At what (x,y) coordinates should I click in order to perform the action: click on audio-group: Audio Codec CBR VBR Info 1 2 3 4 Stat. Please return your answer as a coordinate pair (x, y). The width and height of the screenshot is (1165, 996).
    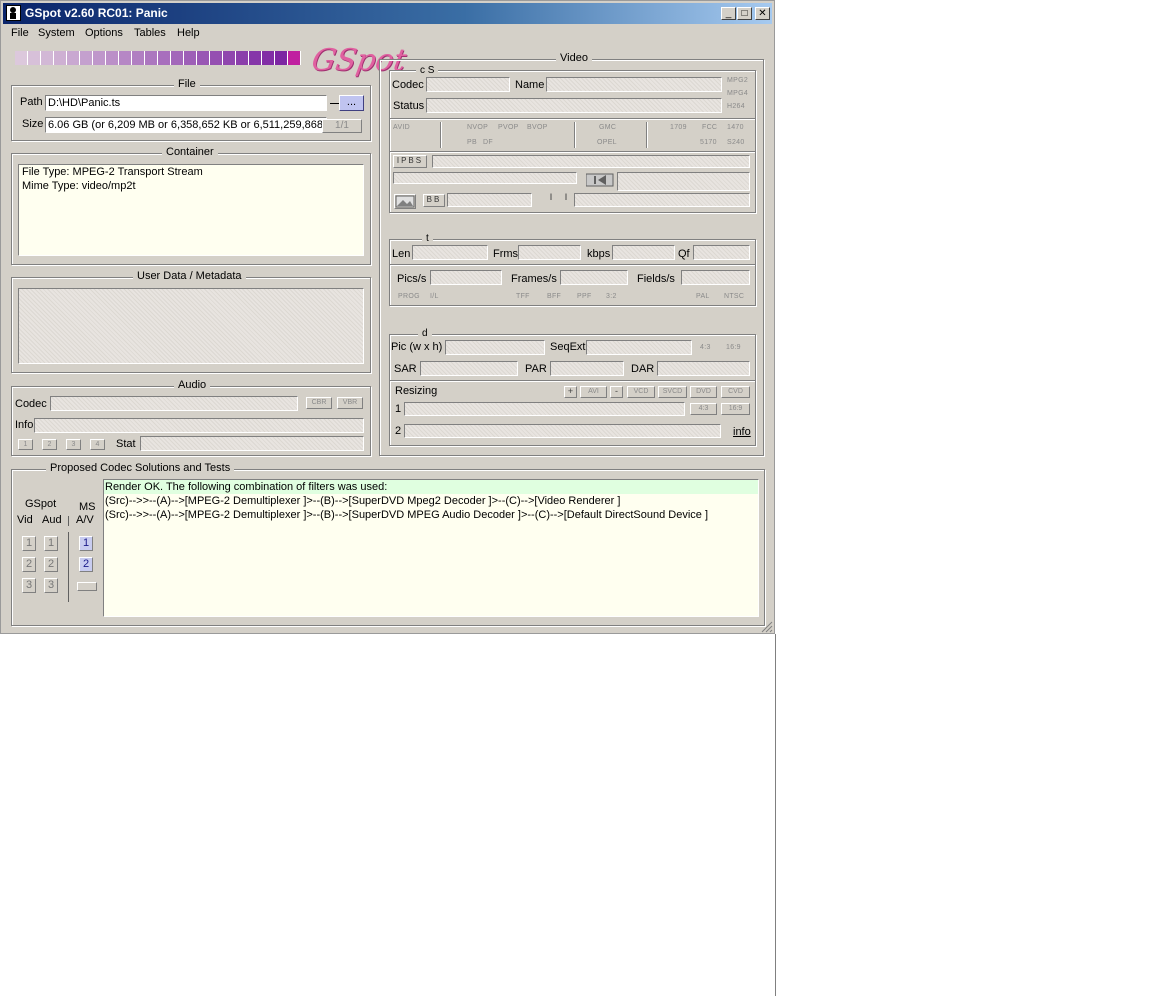
    Looking at the image, I should click on (191, 417).